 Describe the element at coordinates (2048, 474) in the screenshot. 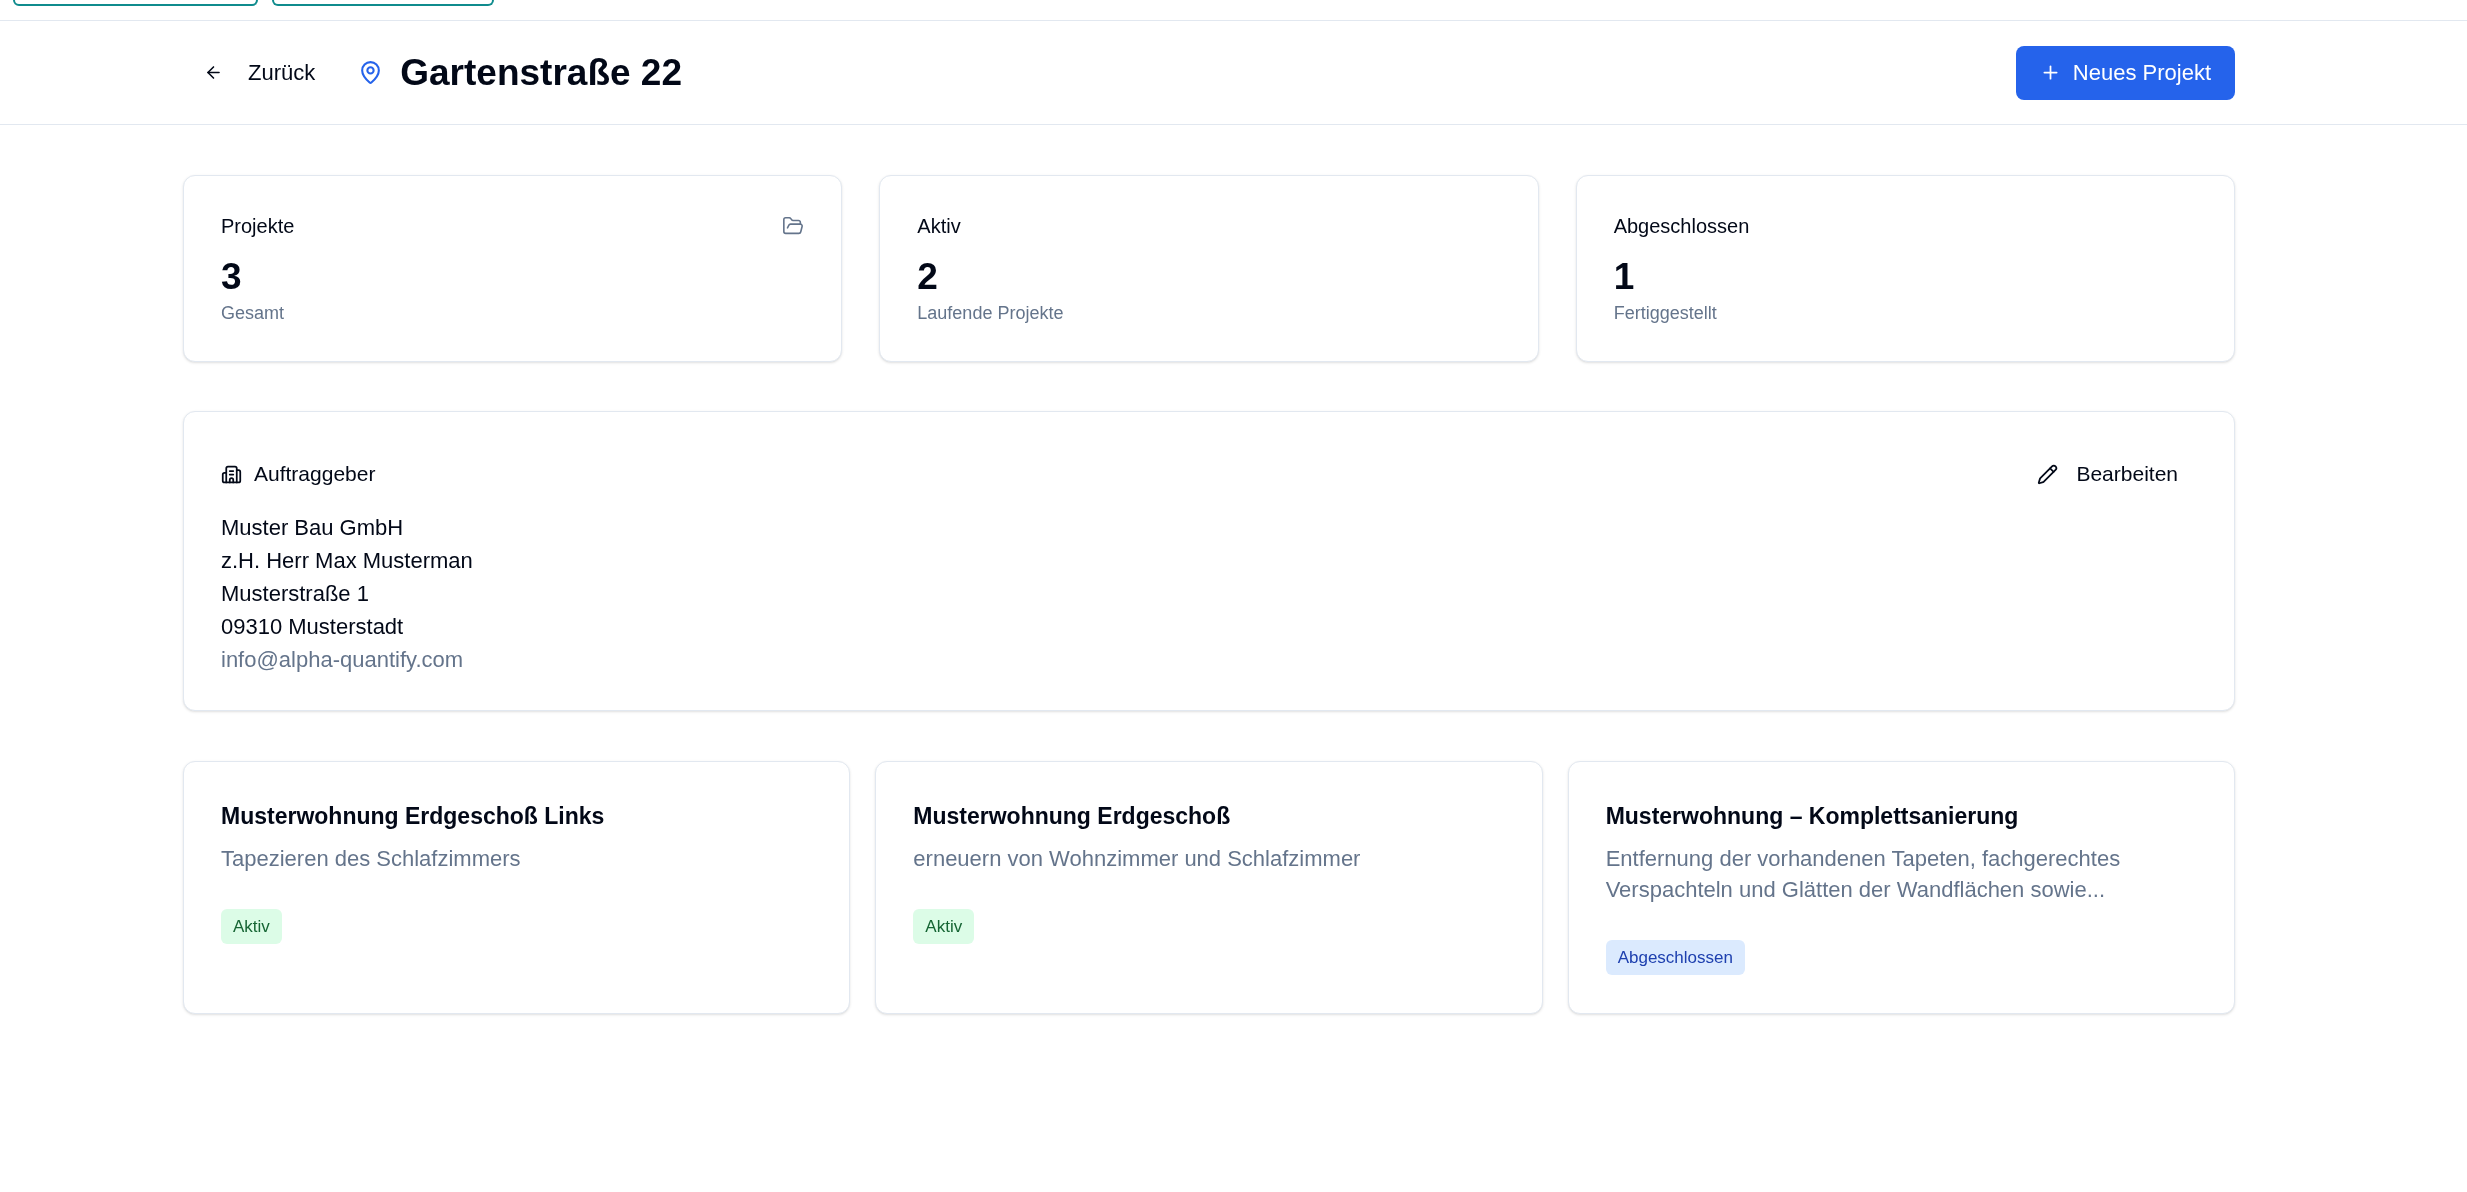

I see `pencil-icon` at that location.